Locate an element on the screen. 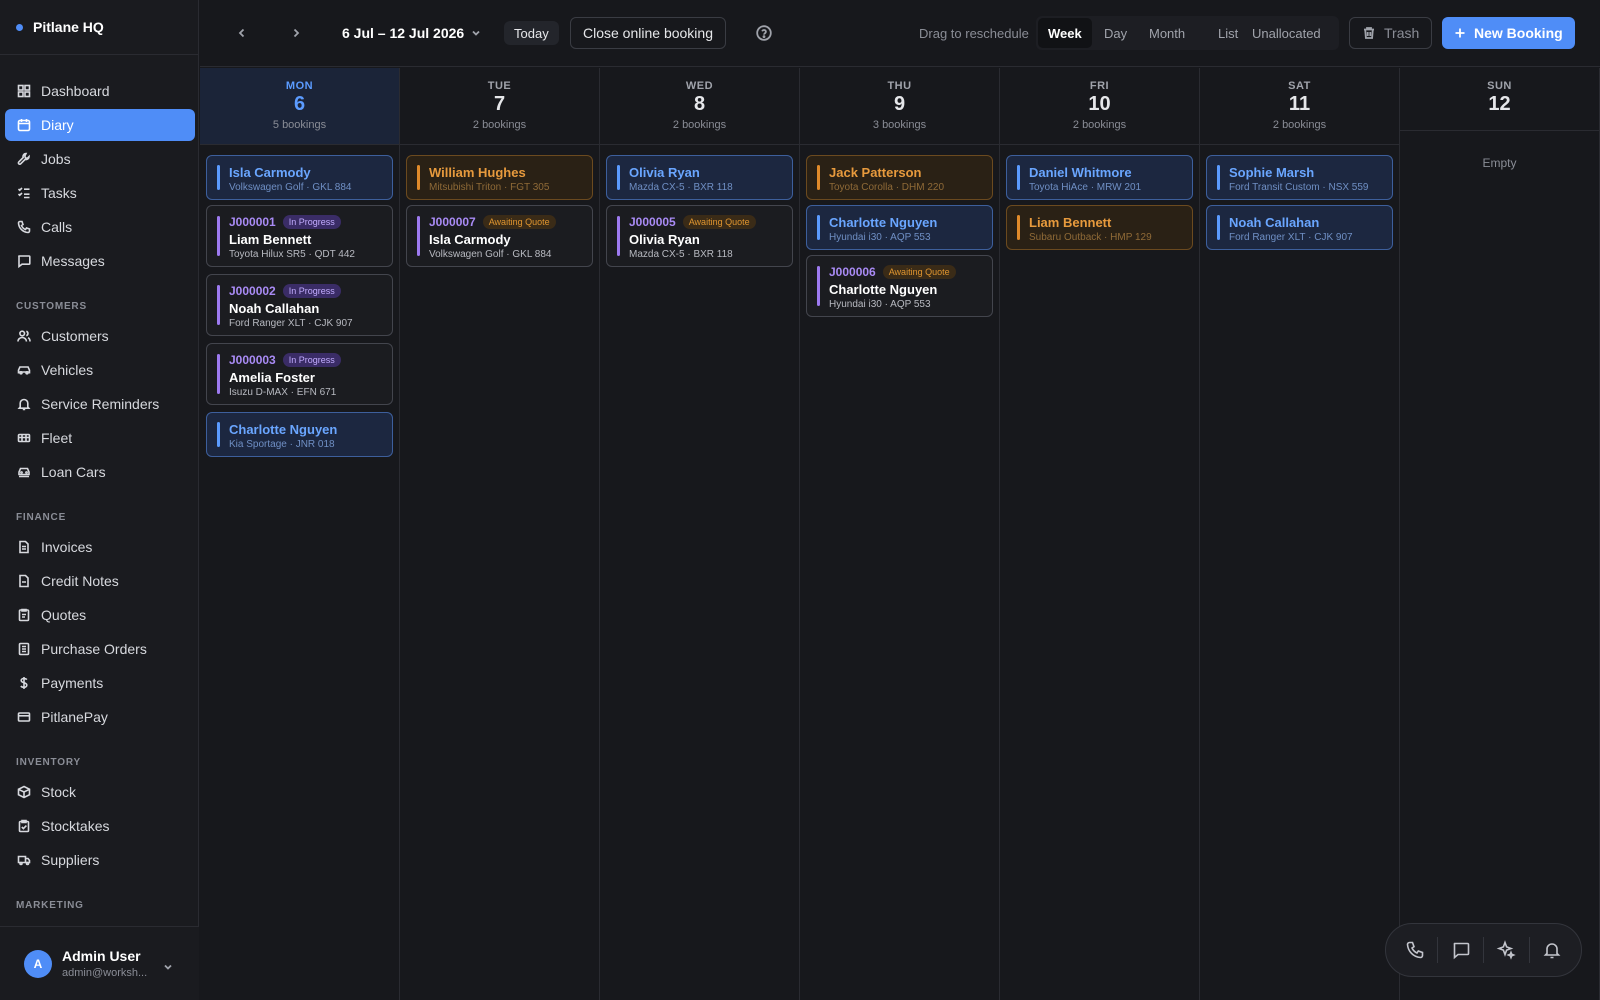 The image size is (1600, 1000). date-range-picker: 6 Jul – 12 Jul 2026 is located at coordinates (411, 33).